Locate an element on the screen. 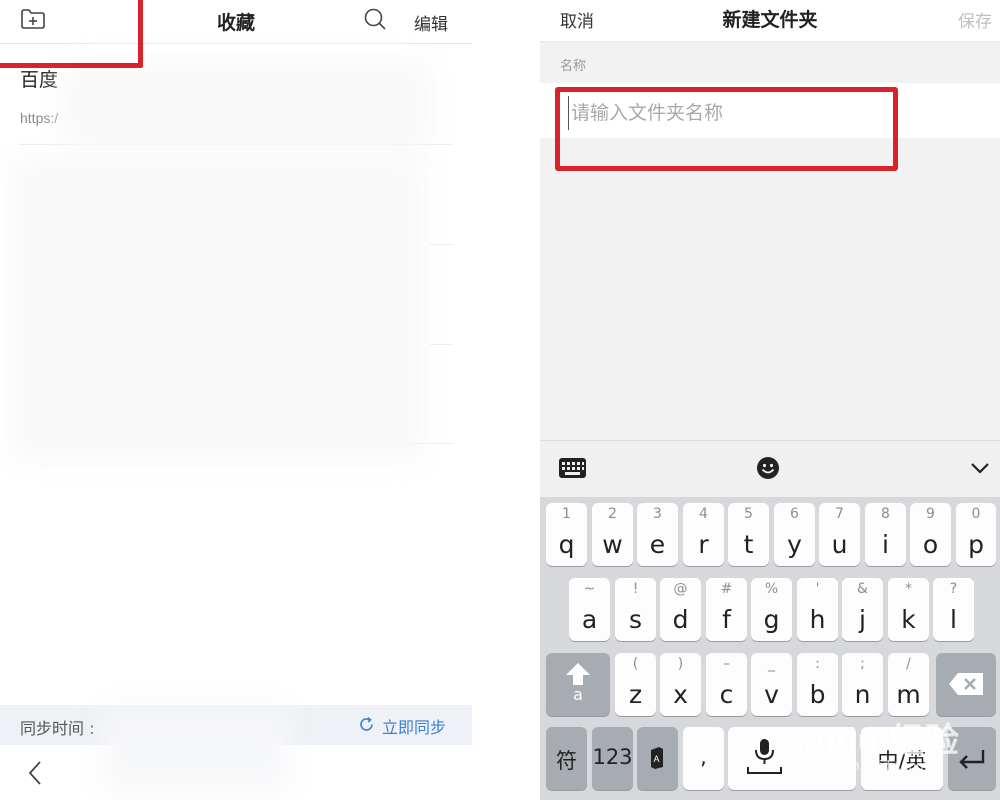 The image size is (1000, 800). keyboard-key: ; n is located at coordinates (862, 684).